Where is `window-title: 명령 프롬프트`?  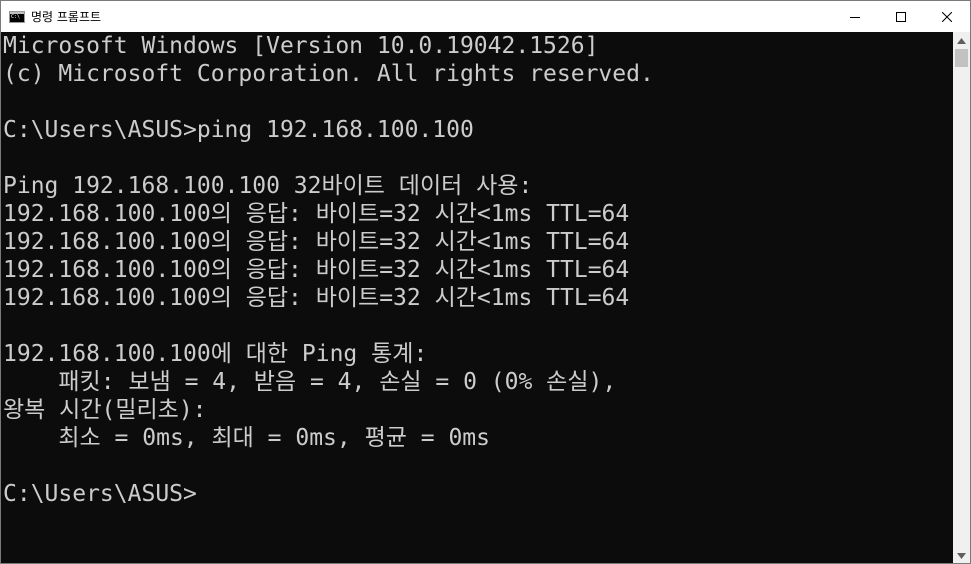 window-title: 명령 프롬프트 is located at coordinates (66, 17).